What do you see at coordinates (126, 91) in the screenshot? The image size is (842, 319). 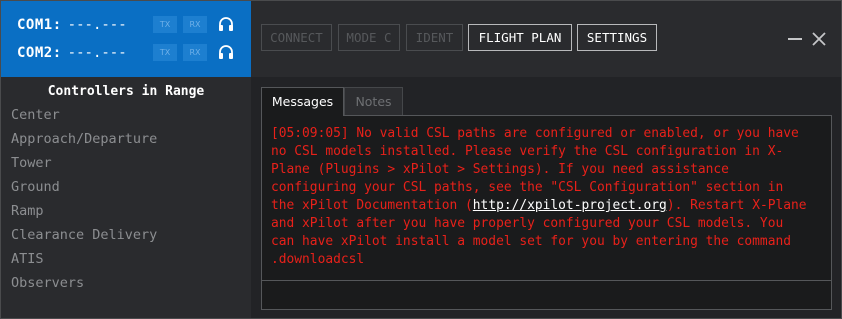 I see `controllers-title: Controllers in Range` at bounding box center [126, 91].